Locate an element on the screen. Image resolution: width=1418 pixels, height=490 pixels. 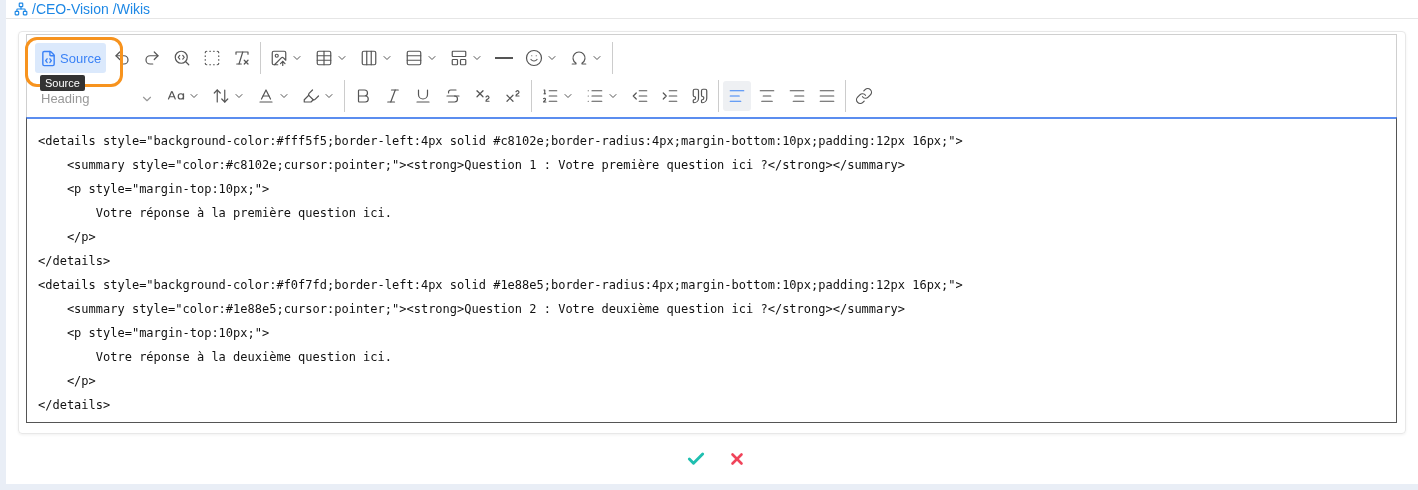
code-line: Votre réponse à la première question ici. is located at coordinates (243, 213).